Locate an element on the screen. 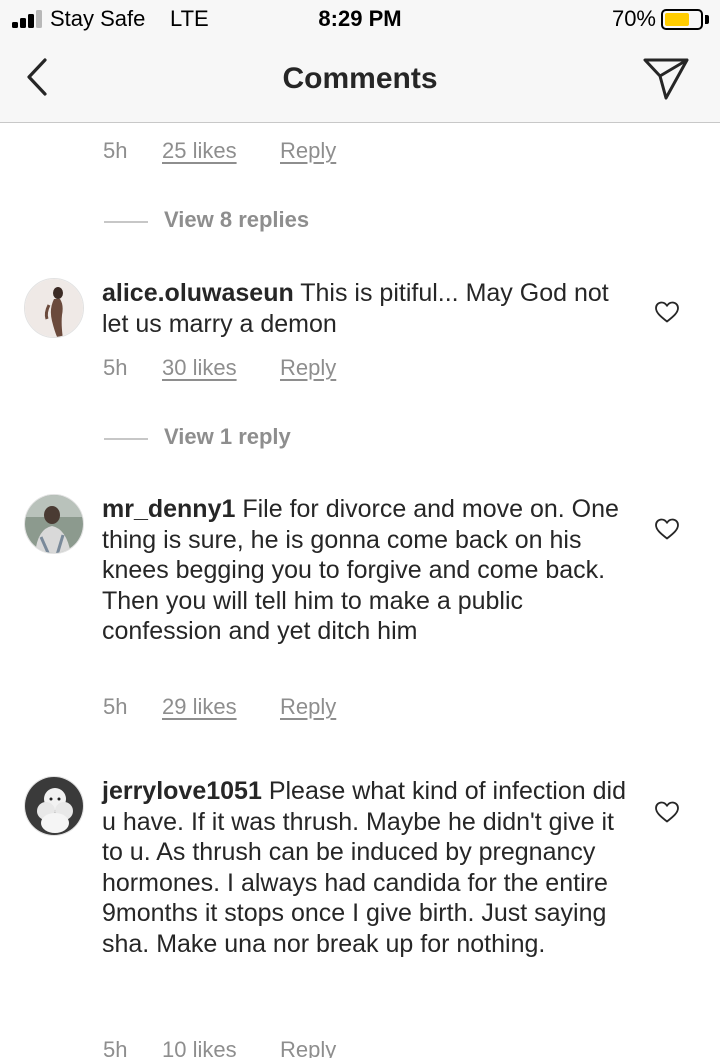 The image size is (720, 1058). likes-count-link: 25 likes is located at coordinates (199, 151).